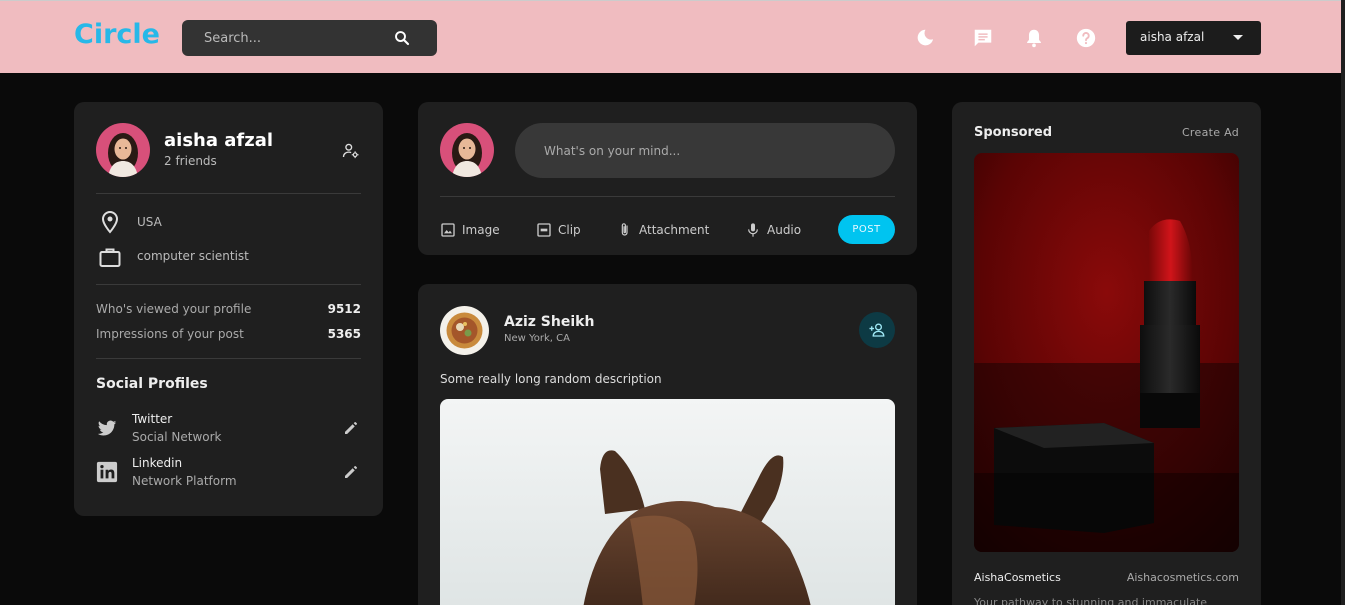  I want to click on linkedin-icon, so click(107, 472).